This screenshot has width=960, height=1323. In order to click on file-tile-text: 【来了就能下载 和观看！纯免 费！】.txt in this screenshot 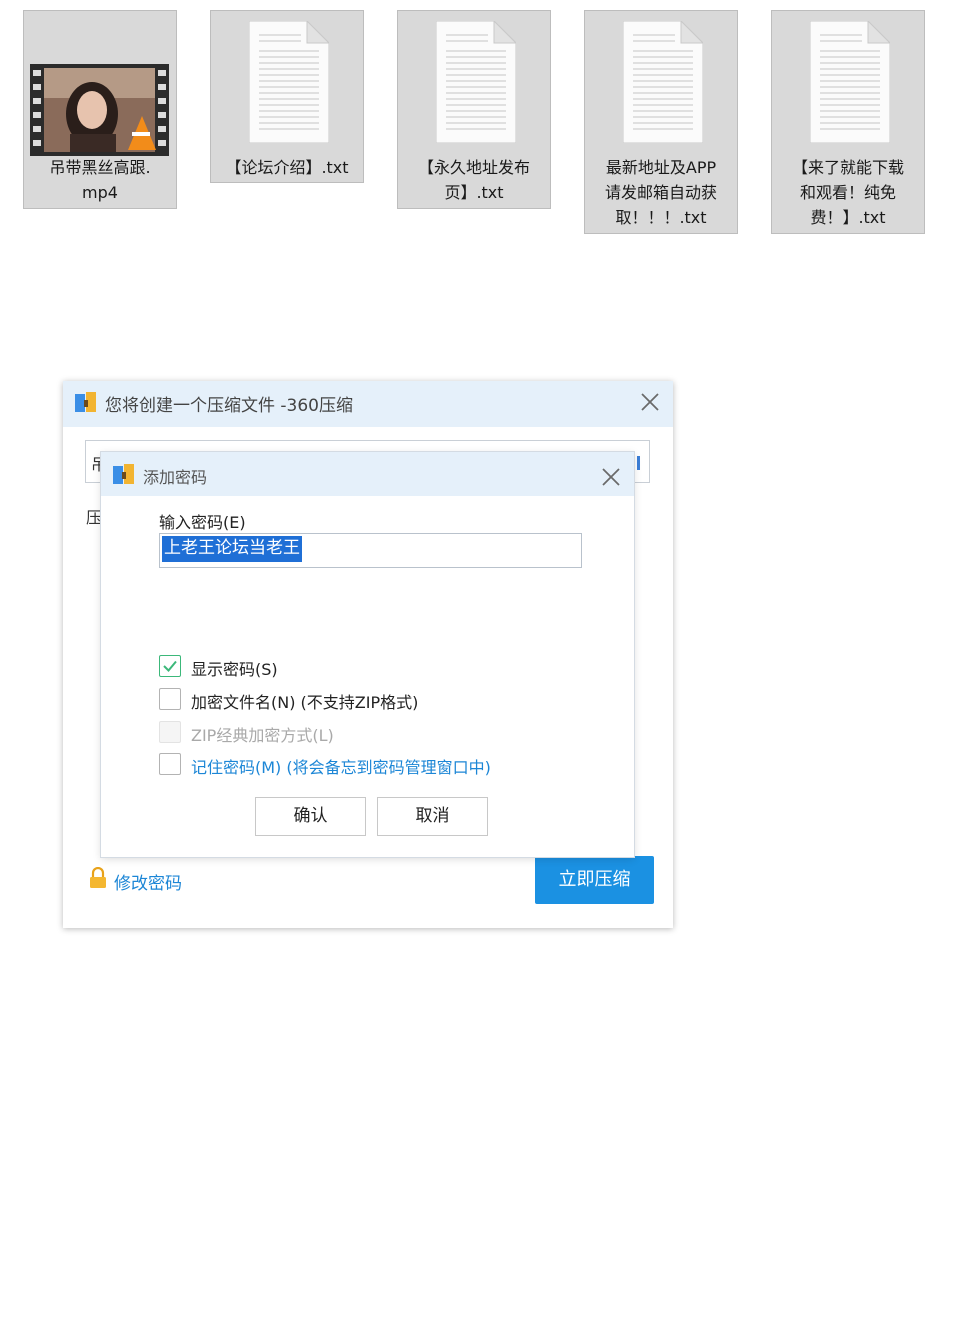, I will do `click(848, 122)`.